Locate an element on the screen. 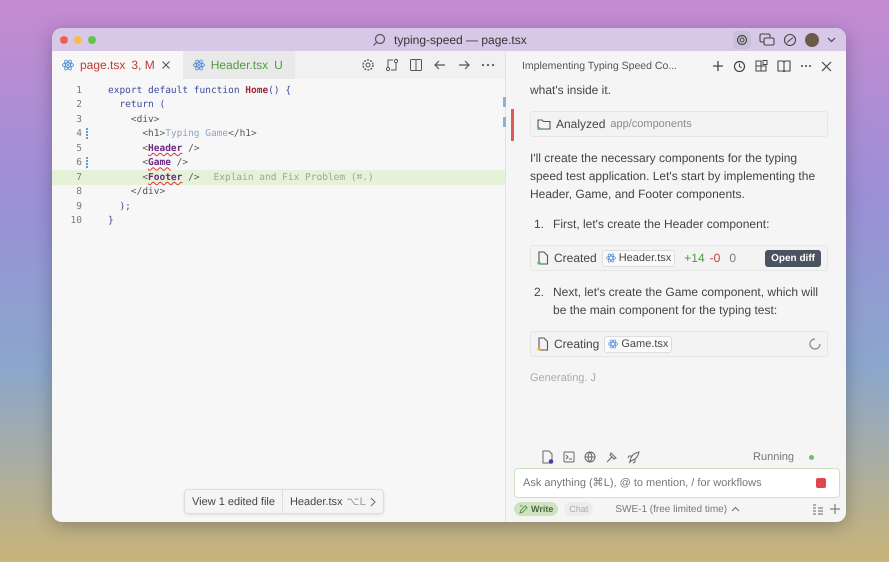 This screenshot has width=889, height=562. code-line: } is located at coordinates (111, 220).